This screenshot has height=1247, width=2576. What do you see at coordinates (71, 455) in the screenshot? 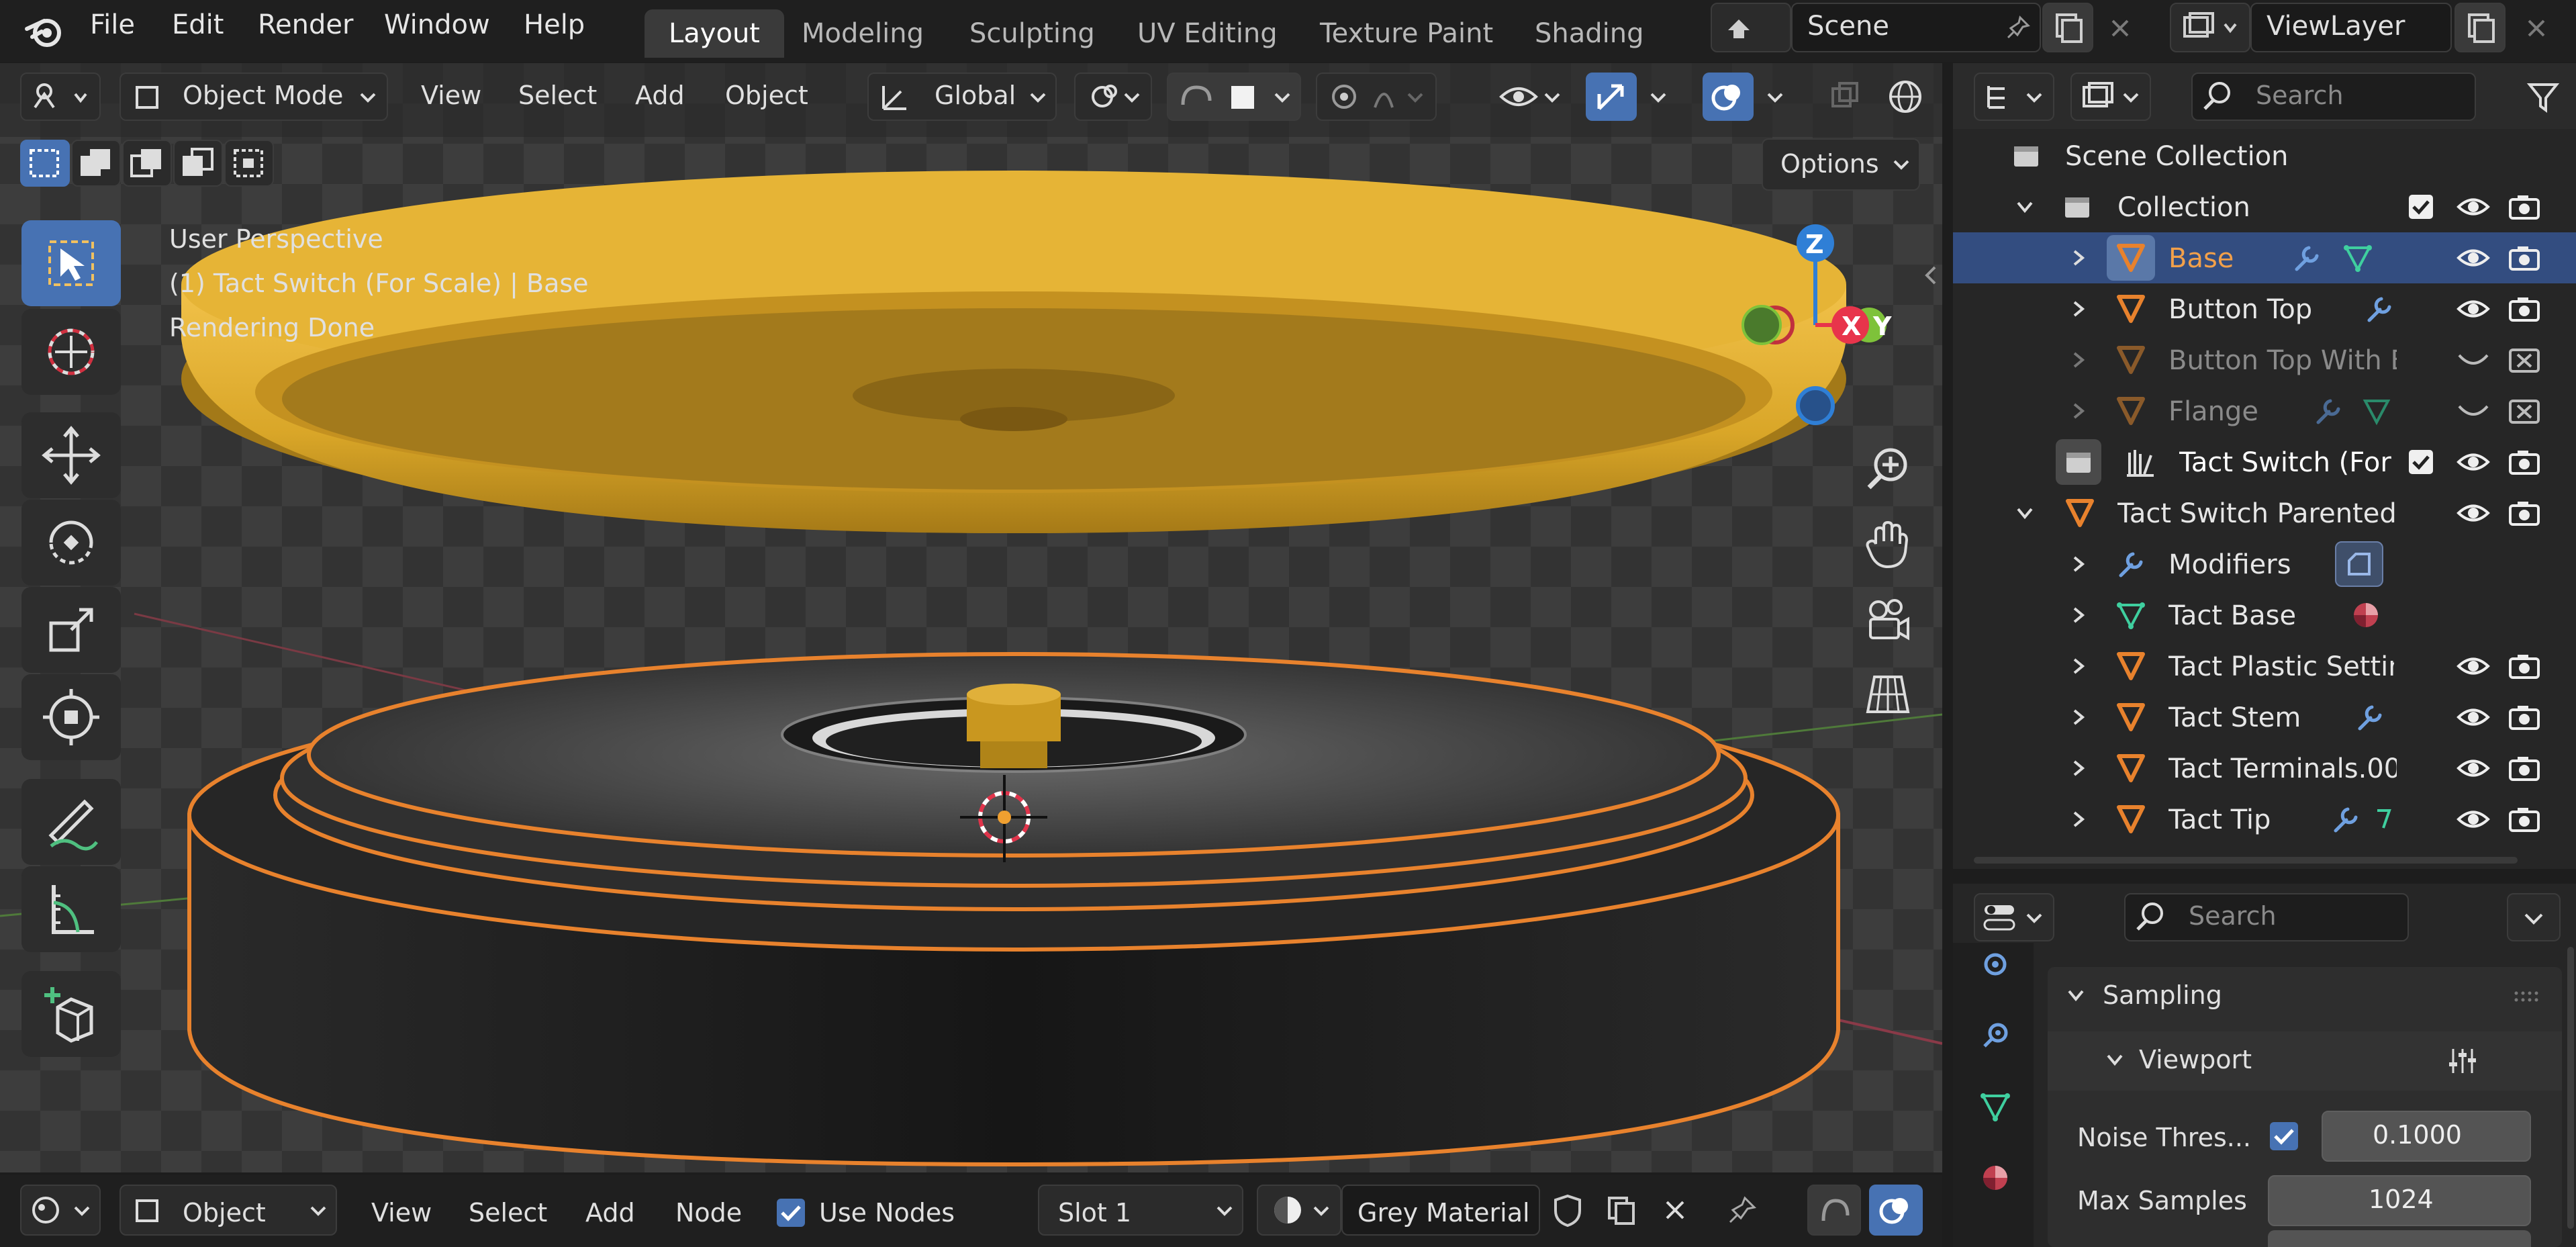
I see `move-tool` at bounding box center [71, 455].